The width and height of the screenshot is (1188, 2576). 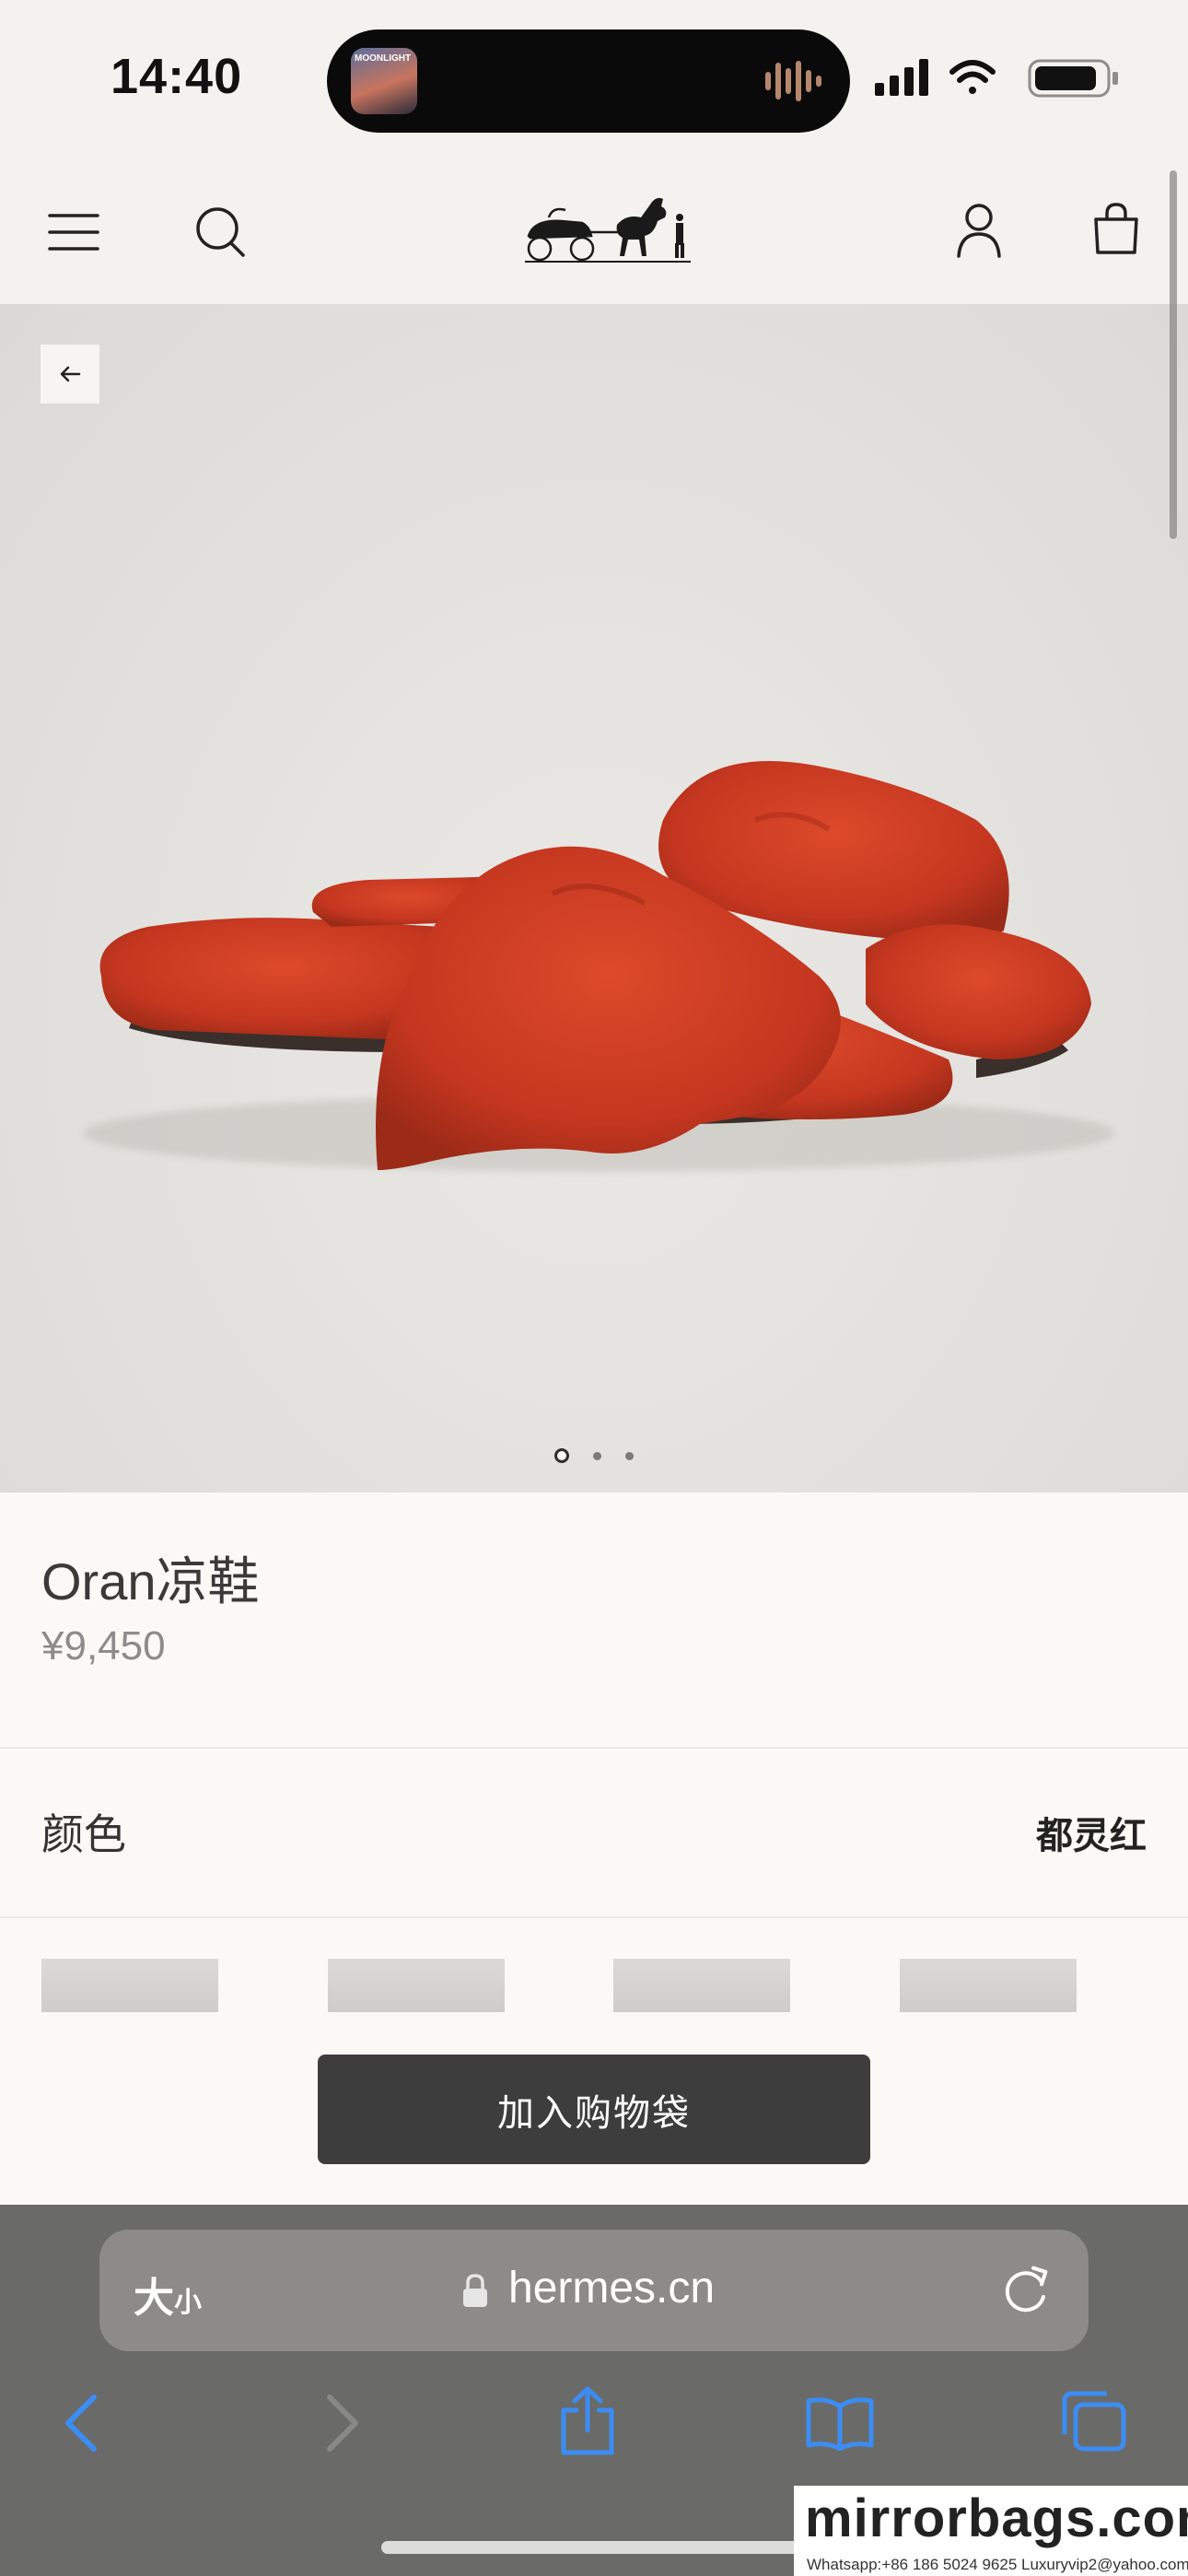 What do you see at coordinates (840, 2423) in the screenshot?
I see `bookmarks-icon` at bounding box center [840, 2423].